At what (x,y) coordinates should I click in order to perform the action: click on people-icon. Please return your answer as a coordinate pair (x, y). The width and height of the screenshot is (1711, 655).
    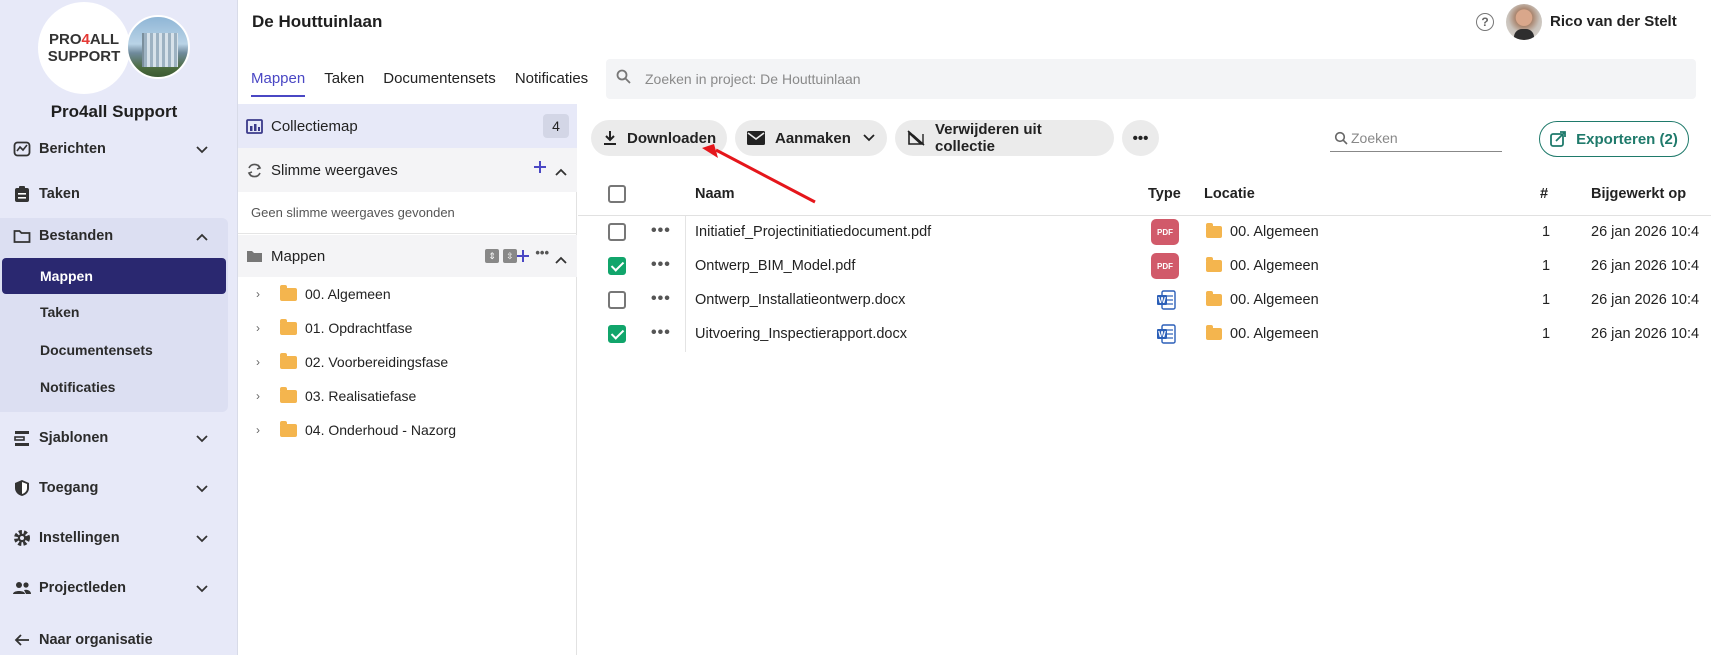
    Looking at the image, I should click on (22, 588).